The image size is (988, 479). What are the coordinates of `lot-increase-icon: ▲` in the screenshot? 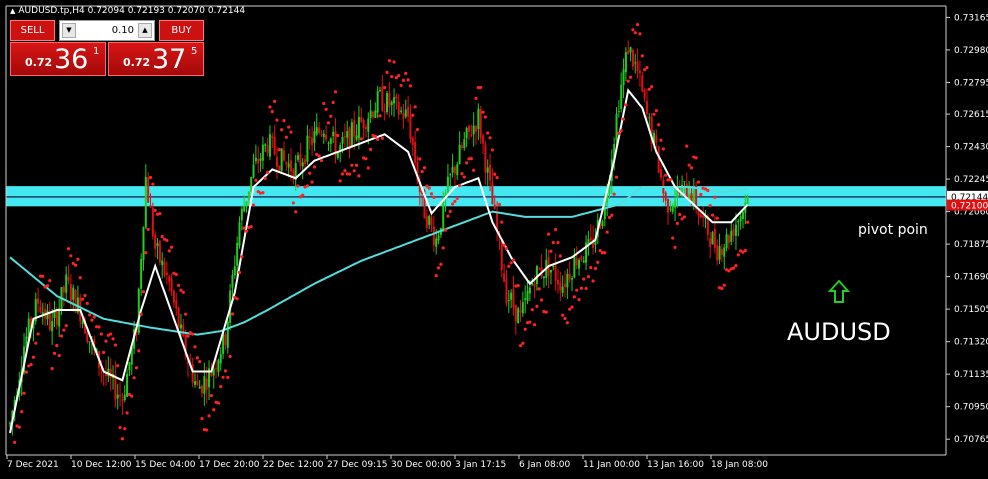 It's located at (145, 30).